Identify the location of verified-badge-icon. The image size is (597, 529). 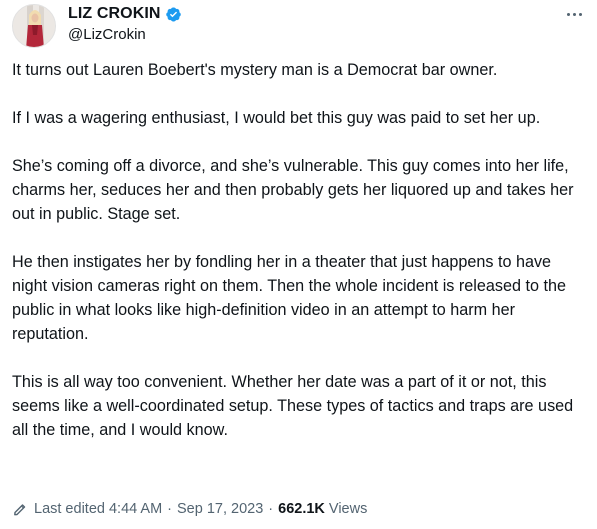
(173, 14).